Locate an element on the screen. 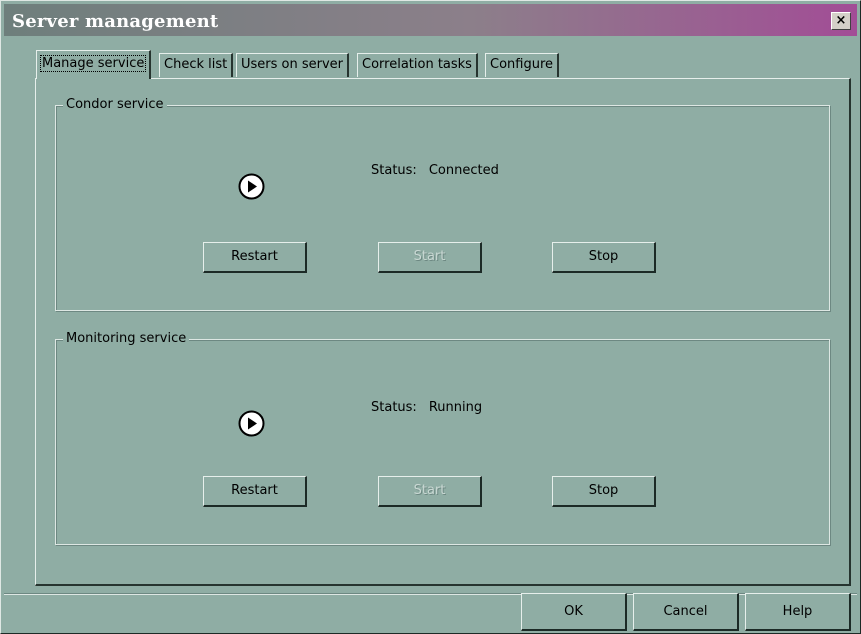 The height and width of the screenshot is (634, 861). tab-label: Configure is located at coordinates (522, 64).